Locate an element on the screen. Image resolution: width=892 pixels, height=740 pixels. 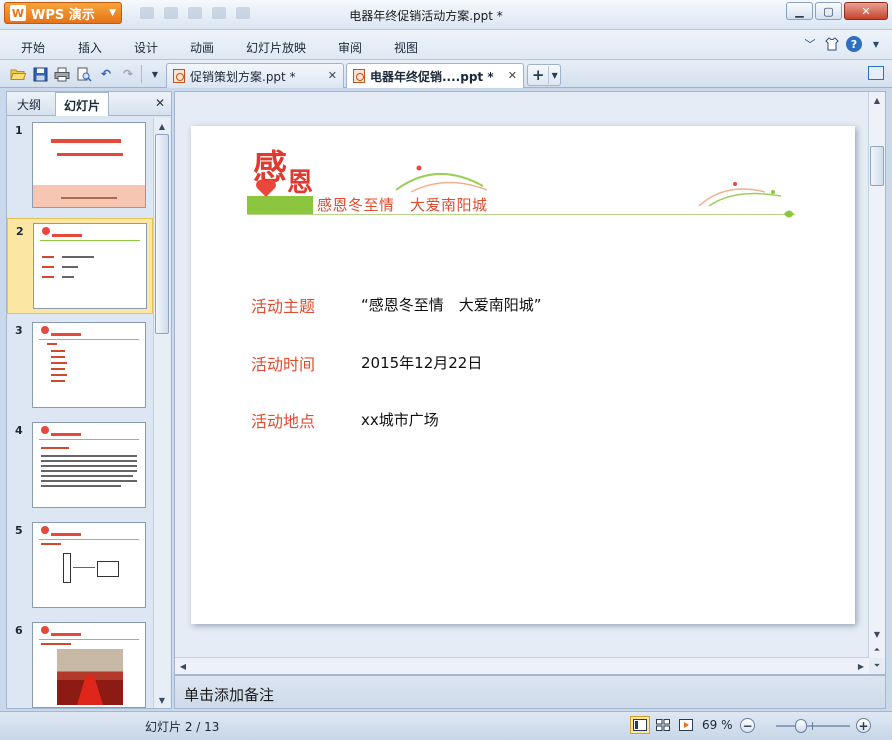
ppt-file-icon is located at coordinates (179, 76).